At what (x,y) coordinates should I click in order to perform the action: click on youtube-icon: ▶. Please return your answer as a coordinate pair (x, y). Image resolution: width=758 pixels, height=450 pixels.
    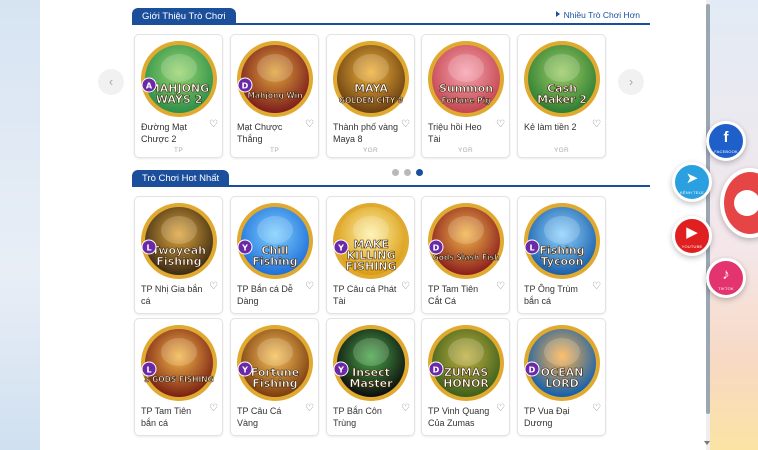
    Looking at the image, I should click on (692, 232).